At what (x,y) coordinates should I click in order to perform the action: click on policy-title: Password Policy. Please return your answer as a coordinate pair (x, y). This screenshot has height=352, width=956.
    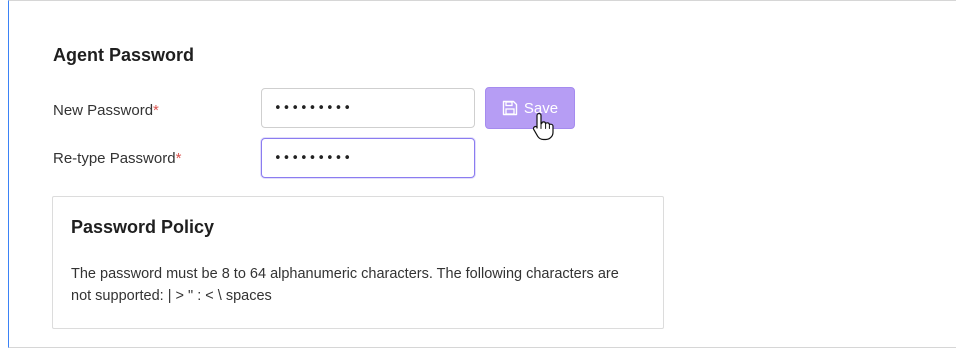
    Looking at the image, I should click on (143, 227).